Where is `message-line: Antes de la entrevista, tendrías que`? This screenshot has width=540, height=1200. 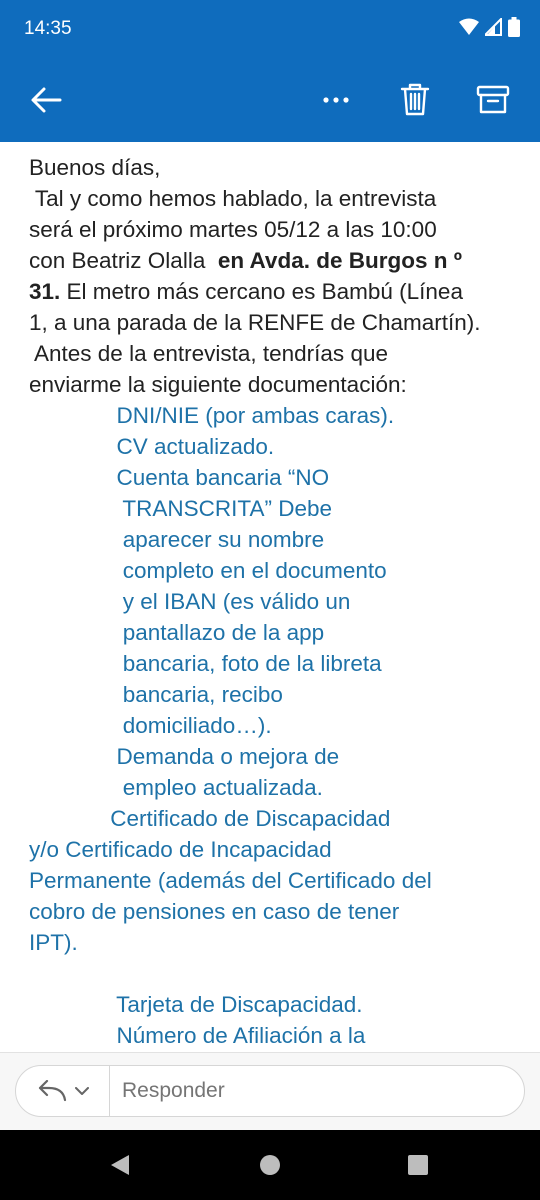
message-line: Antes de la entrevista, tendrías que is located at coordinates (274, 353).